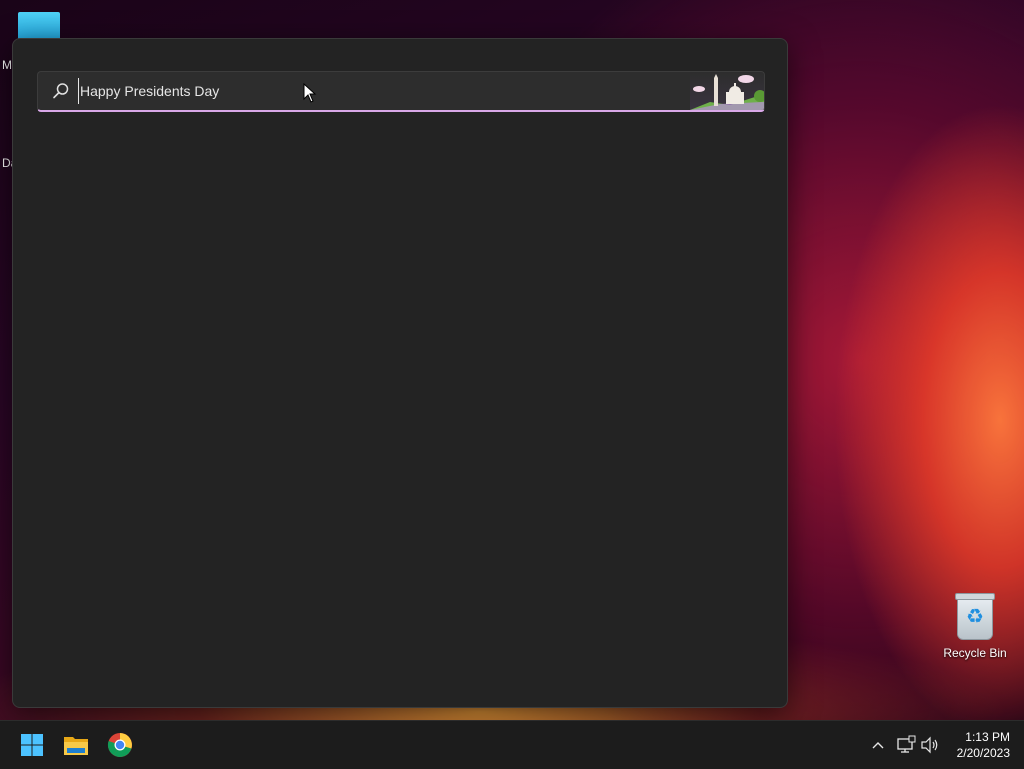 Image resolution: width=1024 pixels, height=769 pixels. I want to click on chrome-button, so click(120, 745).